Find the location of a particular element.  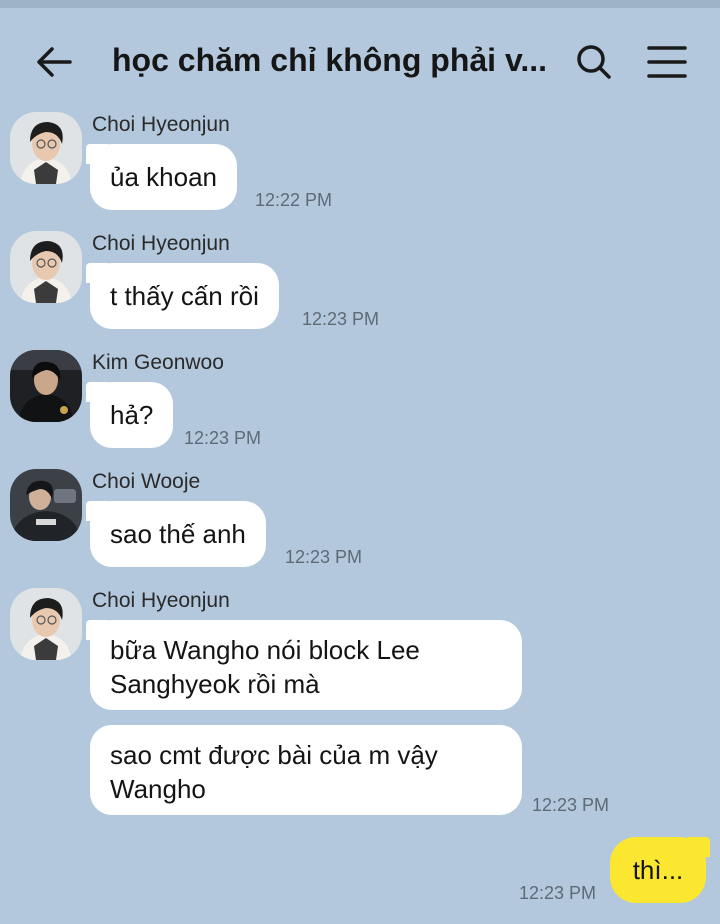

my-message-time: 12:23 PM is located at coordinates (558, 893).